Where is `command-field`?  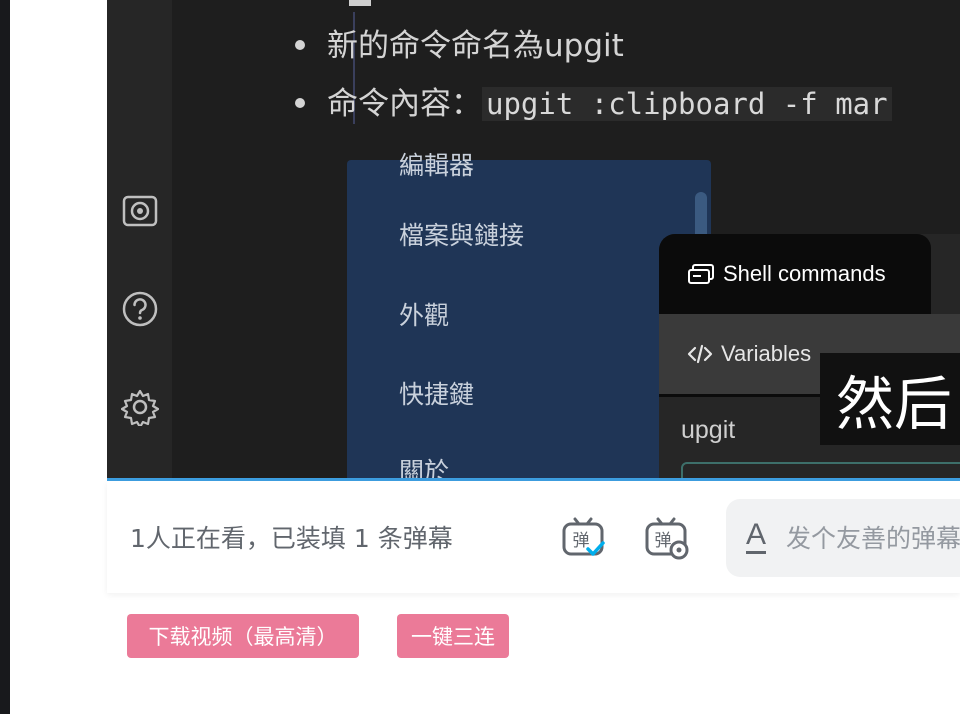
command-field is located at coordinates (820, 470).